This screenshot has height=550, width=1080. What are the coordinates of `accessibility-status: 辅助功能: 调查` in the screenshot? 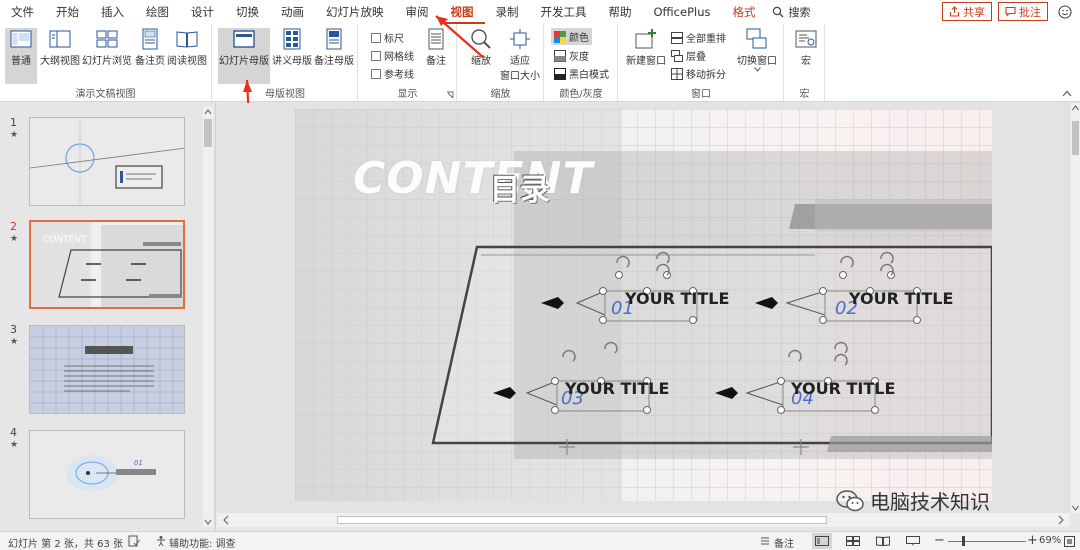 It's located at (202, 542).